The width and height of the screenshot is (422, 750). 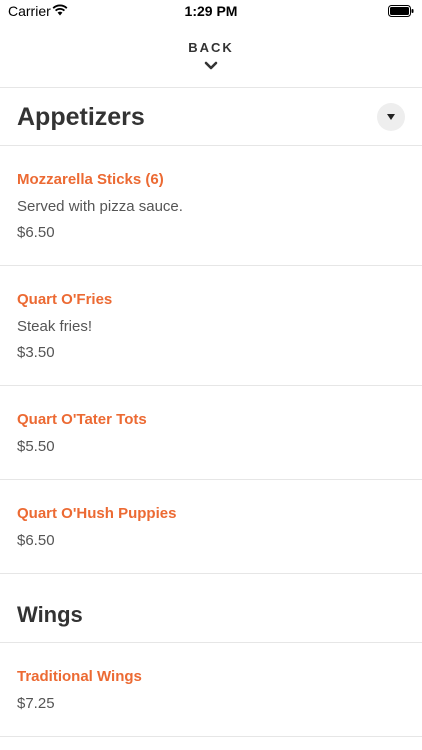 I want to click on item-name: Mozzarella Sticks (6), so click(x=90, y=179).